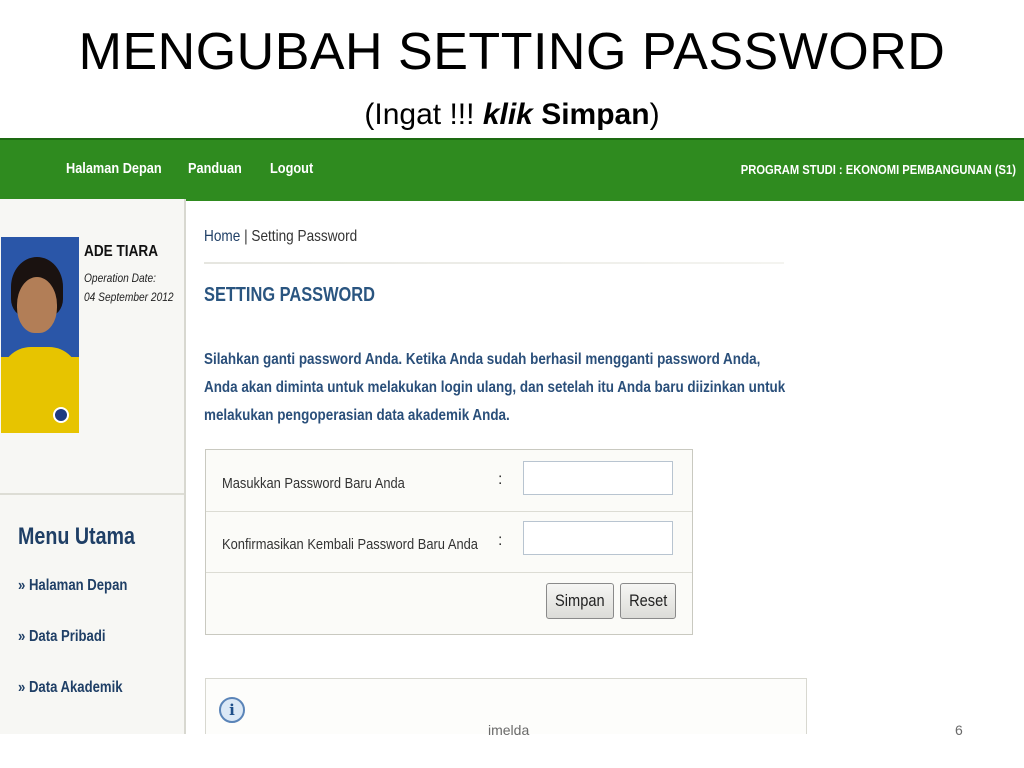 The height and width of the screenshot is (768, 1024). What do you see at coordinates (40, 335) in the screenshot?
I see `user-photo` at bounding box center [40, 335].